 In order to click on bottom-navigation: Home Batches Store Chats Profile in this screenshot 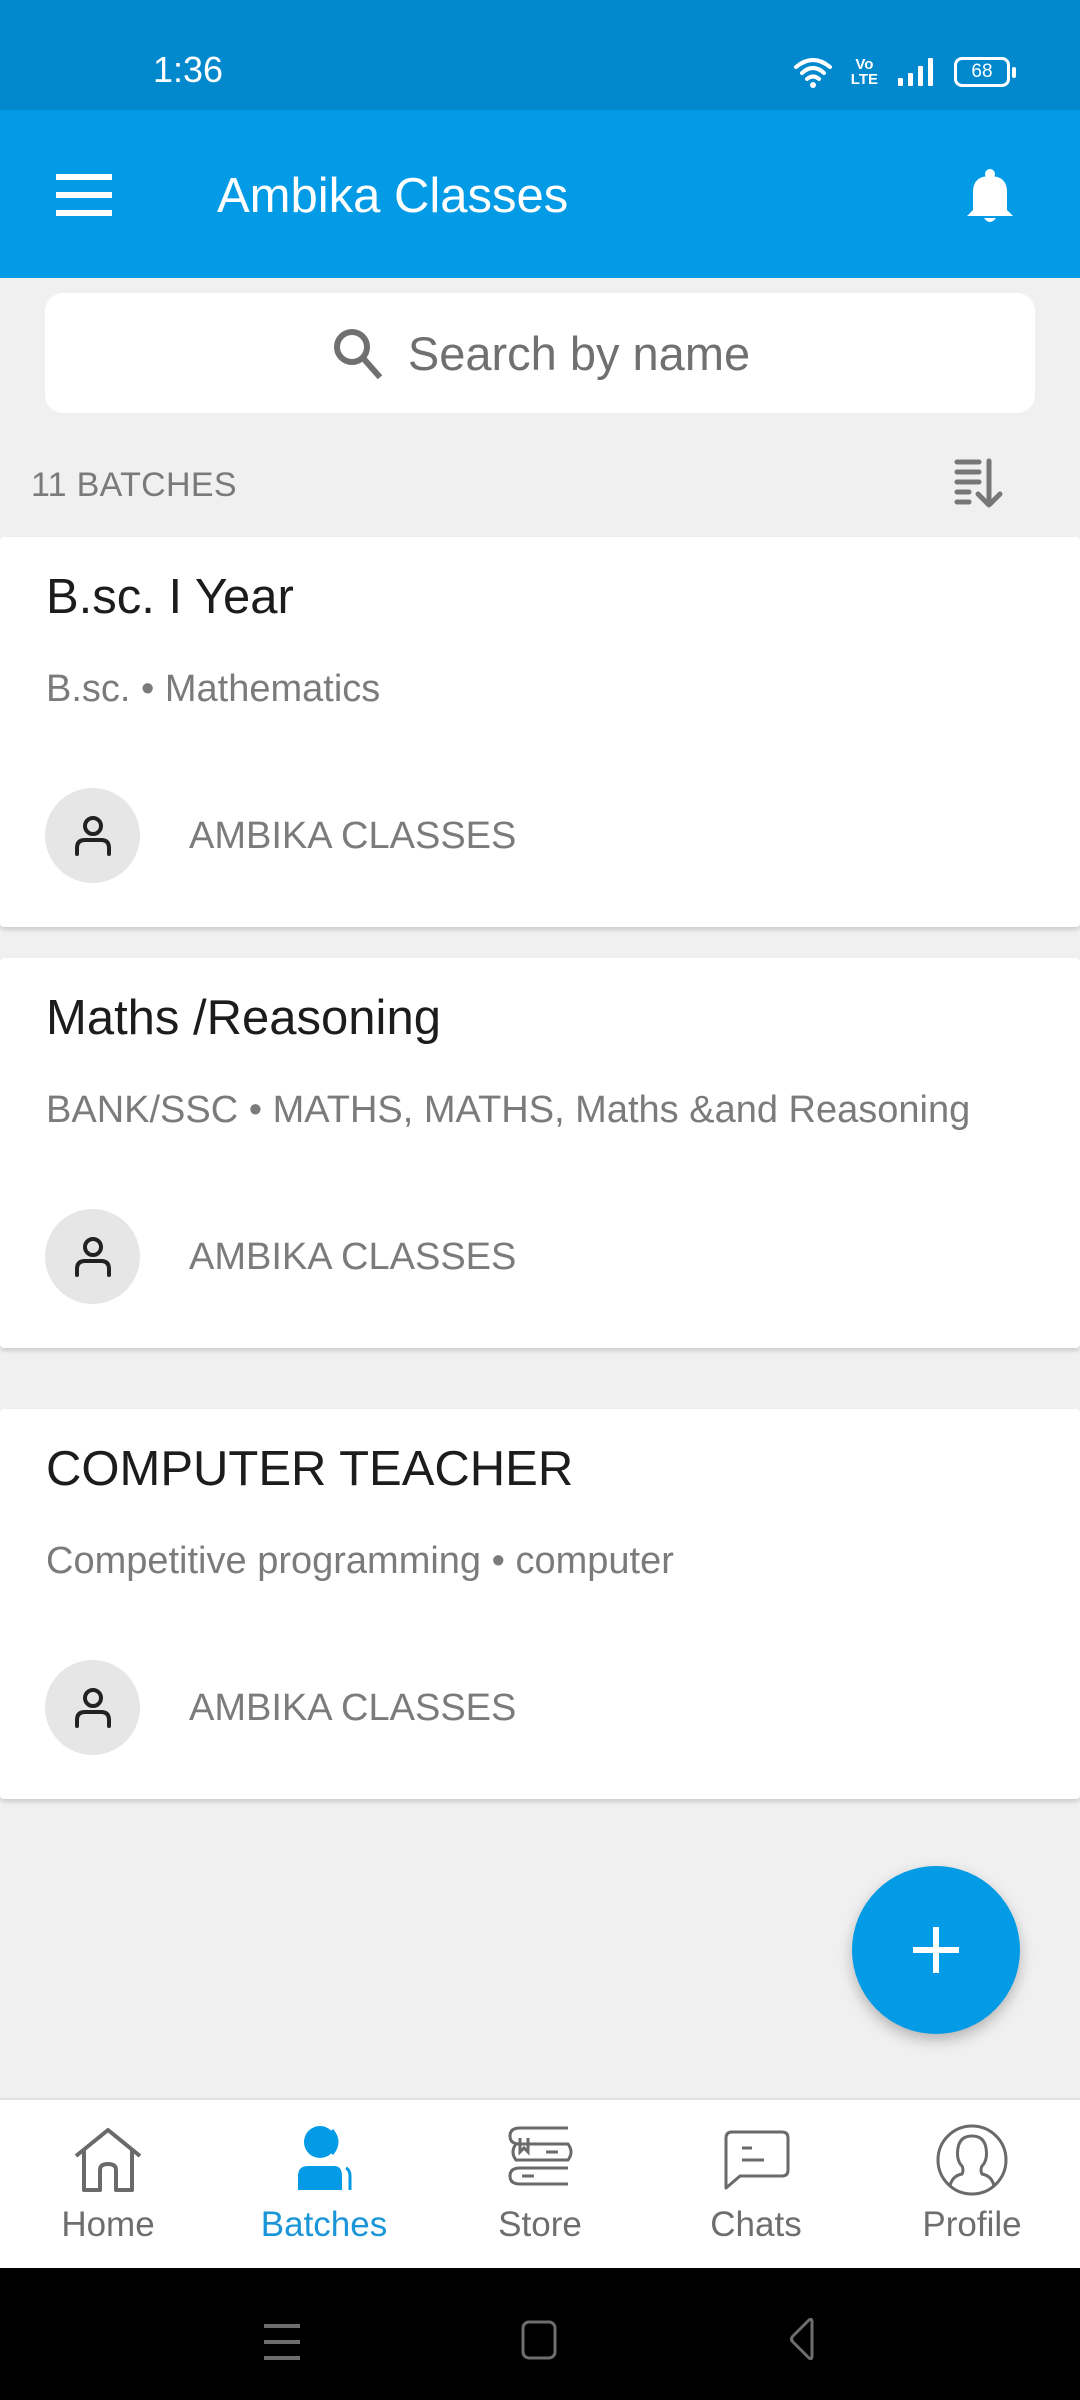, I will do `click(540, 2183)`.